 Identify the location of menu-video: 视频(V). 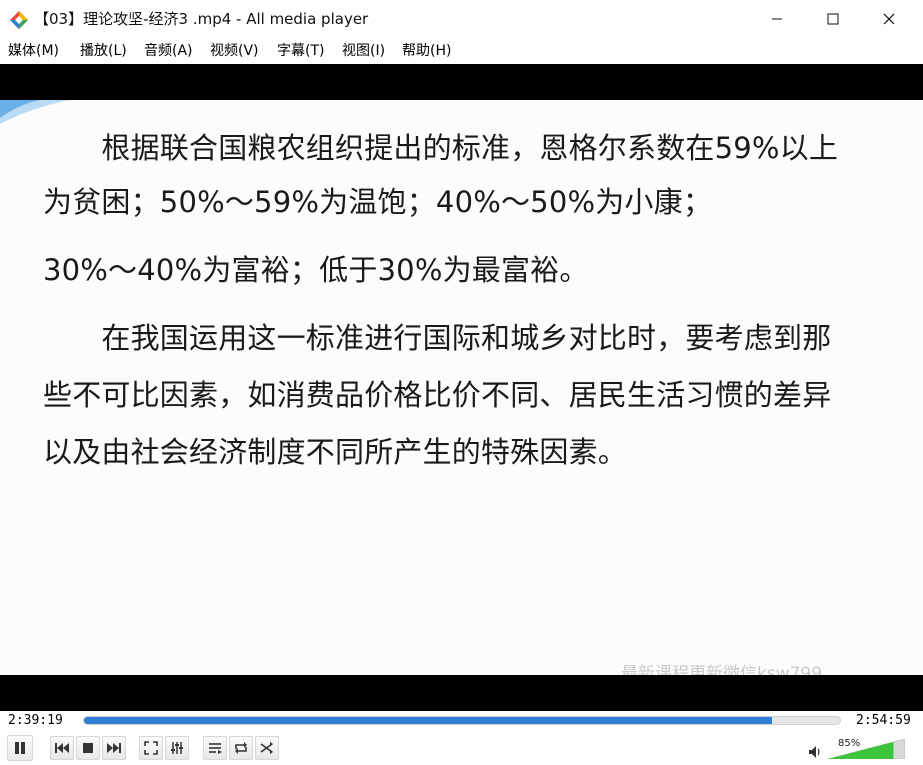
(234, 51).